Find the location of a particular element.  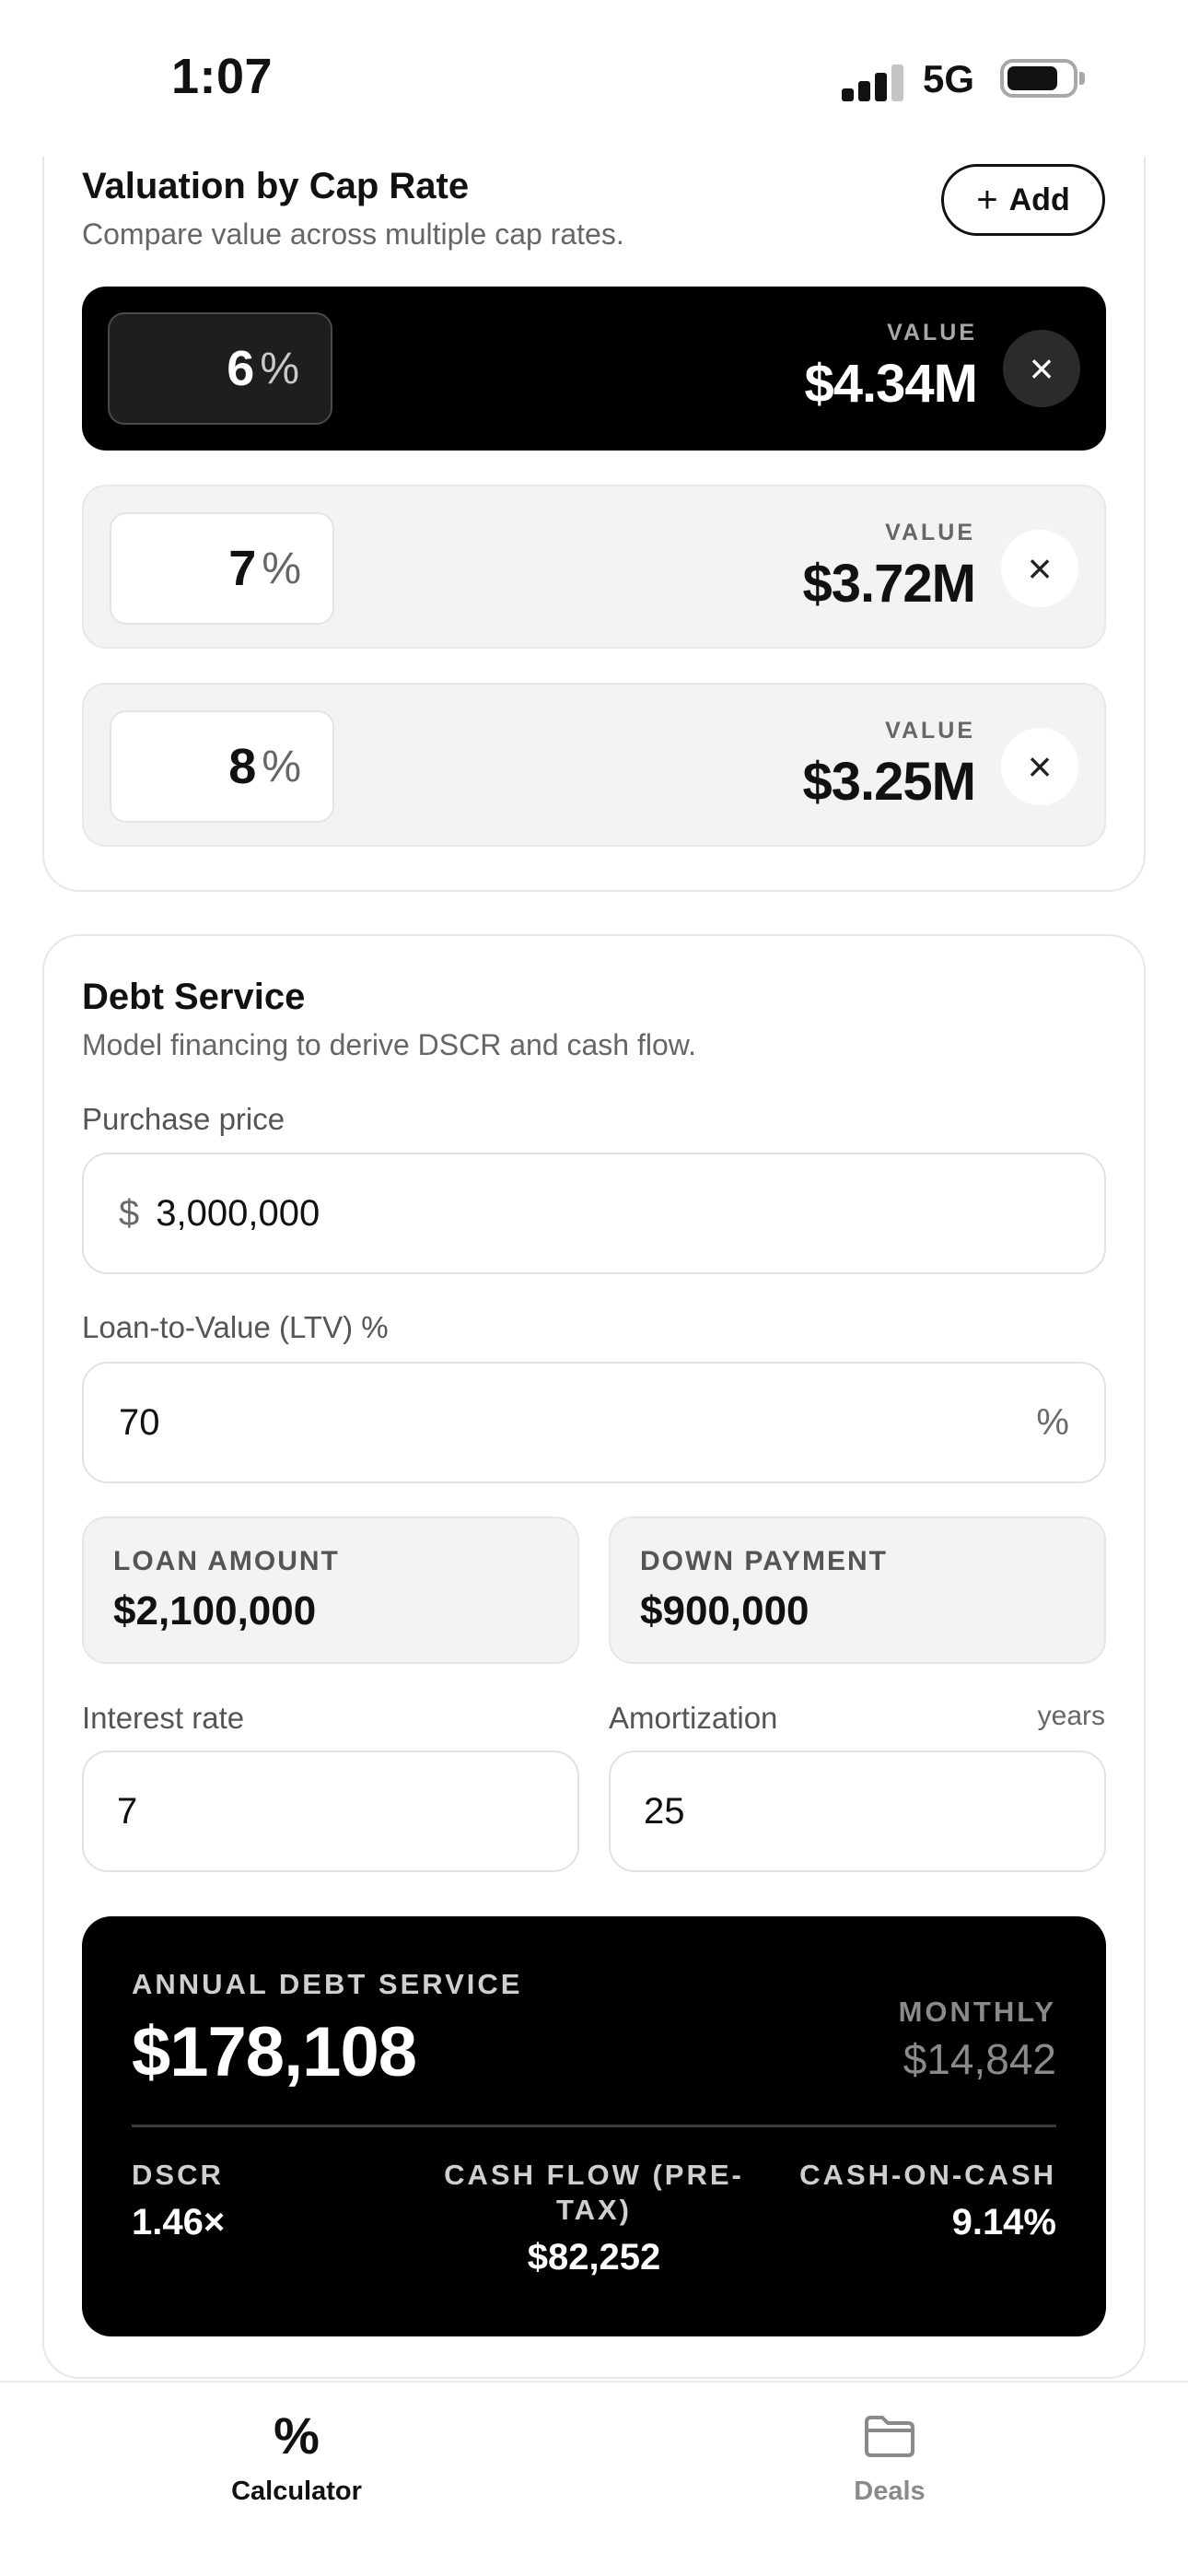

value-amount: $4.34M is located at coordinates (891, 384).